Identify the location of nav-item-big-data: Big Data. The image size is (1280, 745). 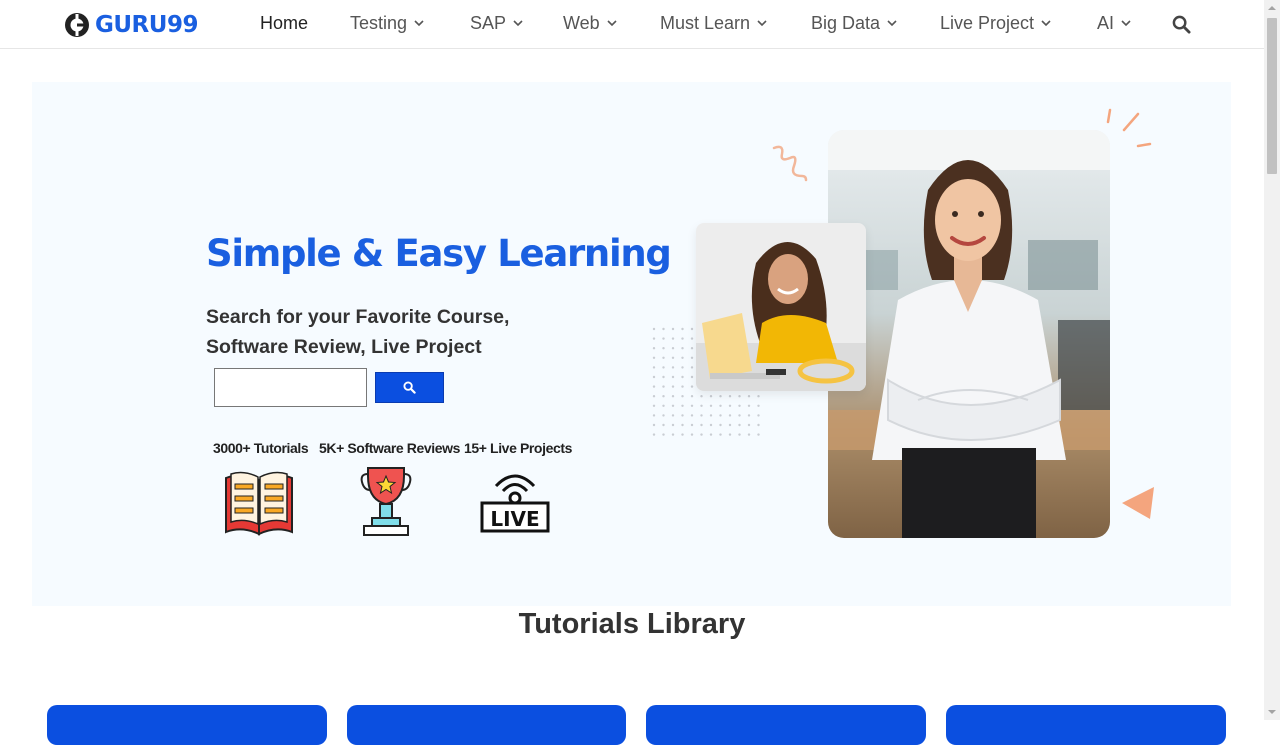
(854, 23).